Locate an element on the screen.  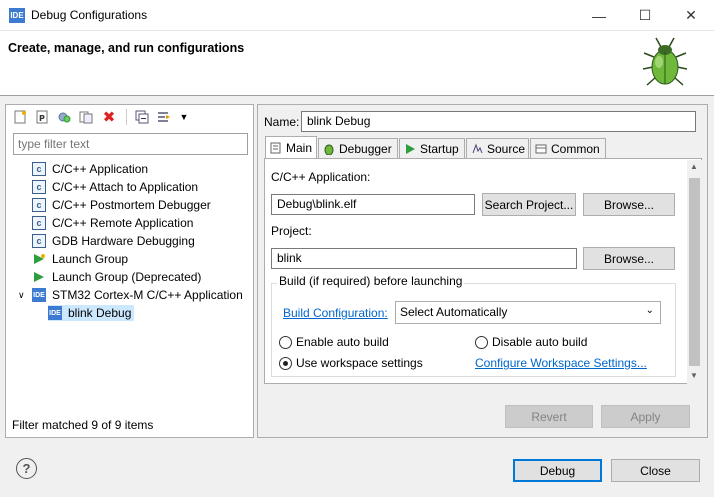
tree-item-launch-group: Launch Group is located at coordinates (129, 259).